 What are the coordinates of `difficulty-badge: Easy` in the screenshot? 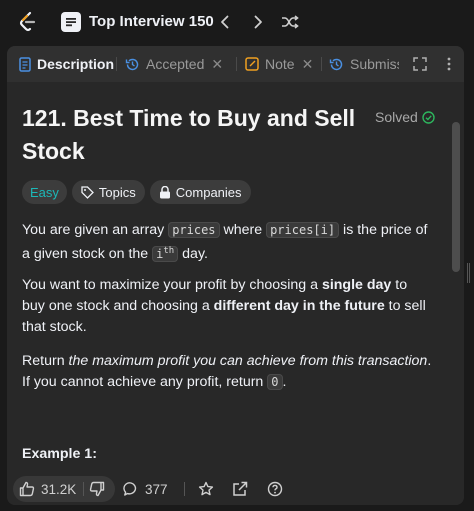 It's located at (44, 192).